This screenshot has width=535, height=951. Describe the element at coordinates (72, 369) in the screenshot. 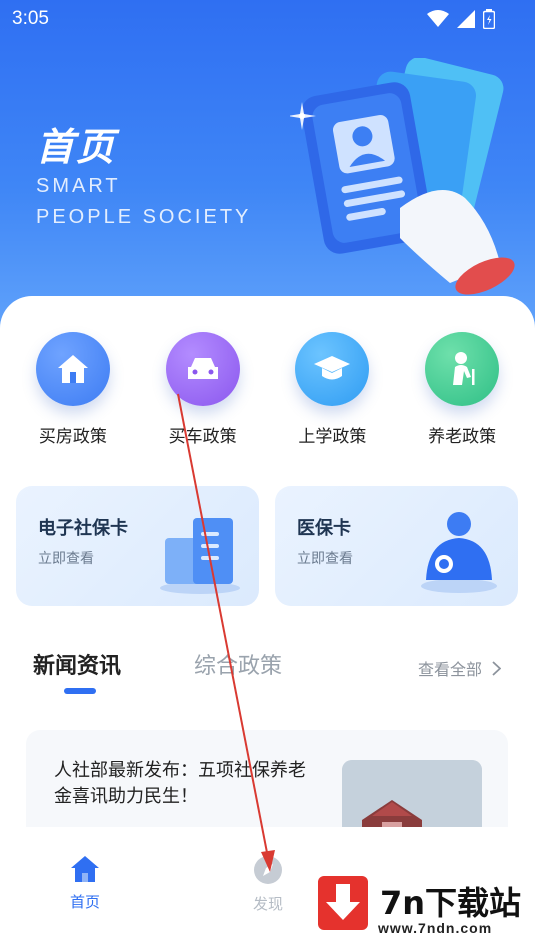

I see `house-icon` at that location.